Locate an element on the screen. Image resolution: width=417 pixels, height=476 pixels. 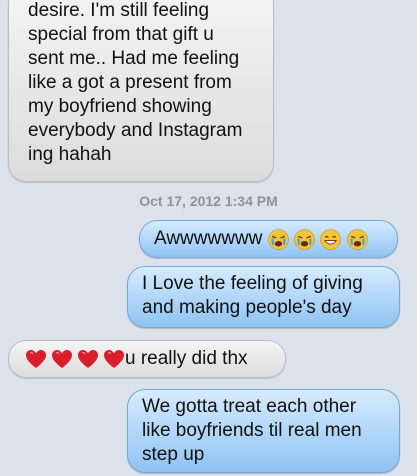
message-bubble-sent: Awwwwwww is located at coordinates (268, 239).